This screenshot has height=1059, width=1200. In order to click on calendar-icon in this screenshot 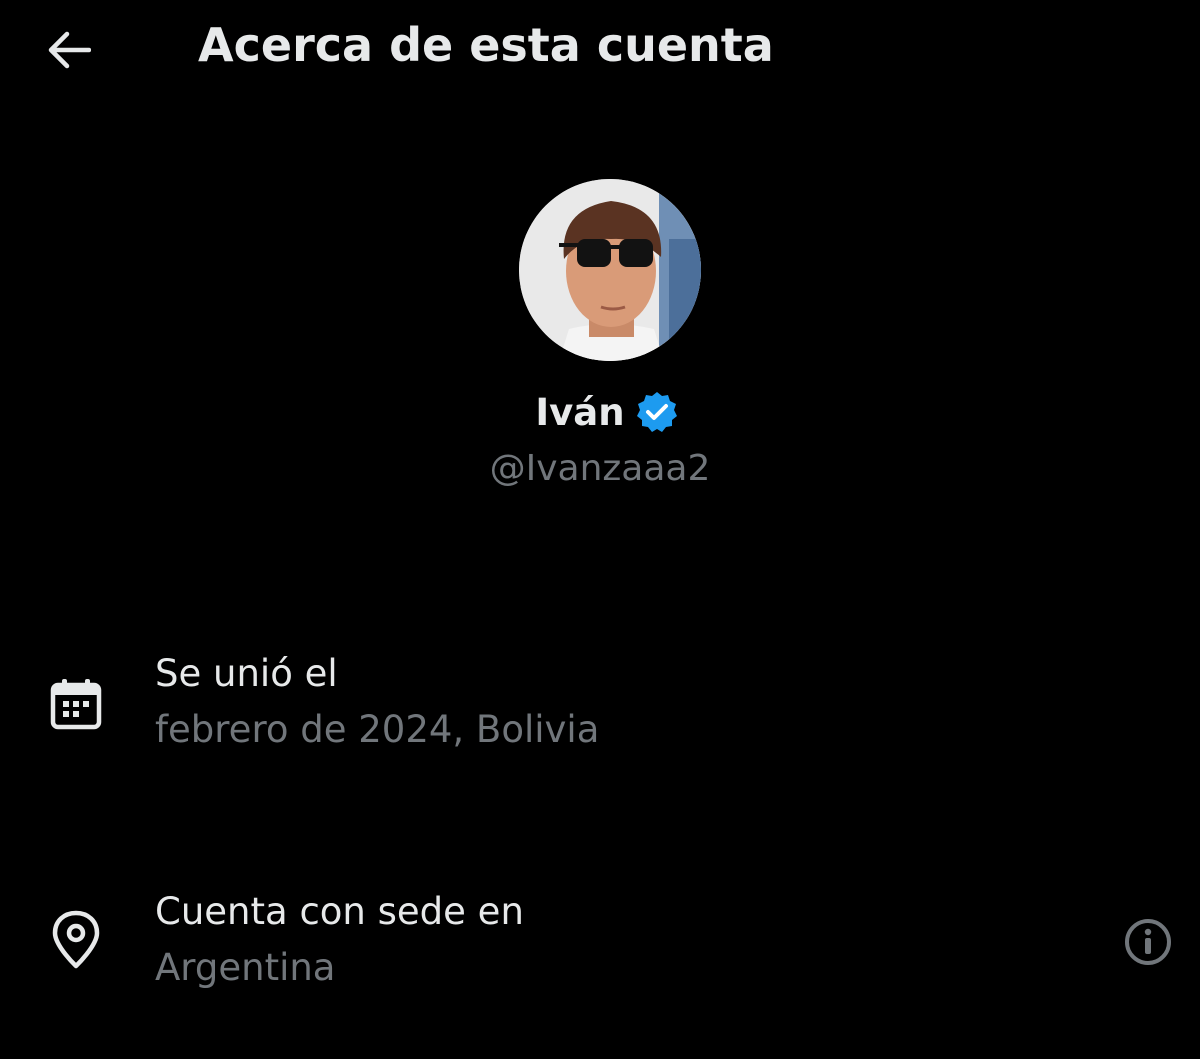, I will do `click(76, 704)`.